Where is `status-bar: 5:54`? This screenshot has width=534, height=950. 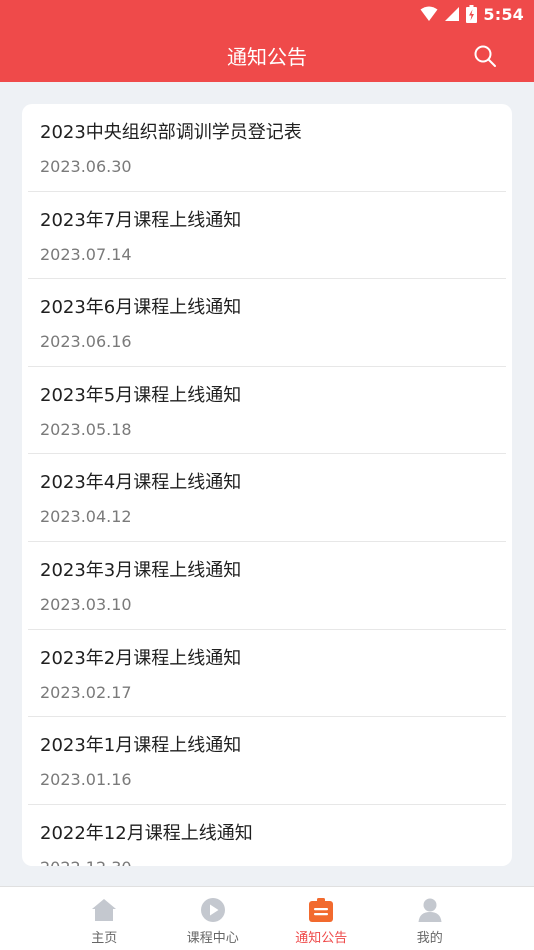 status-bar: 5:54 is located at coordinates (267, 14).